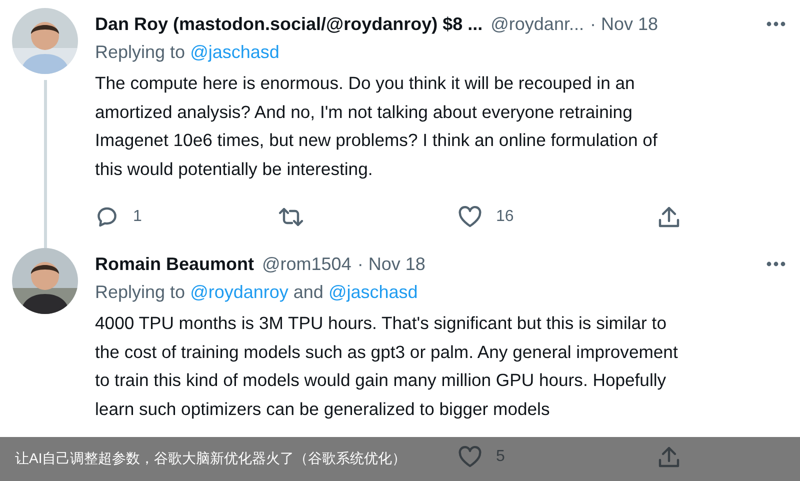  What do you see at coordinates (137, 217) in the screenshot?
I see `reply-count: 1` at bounding box center [137, 217].